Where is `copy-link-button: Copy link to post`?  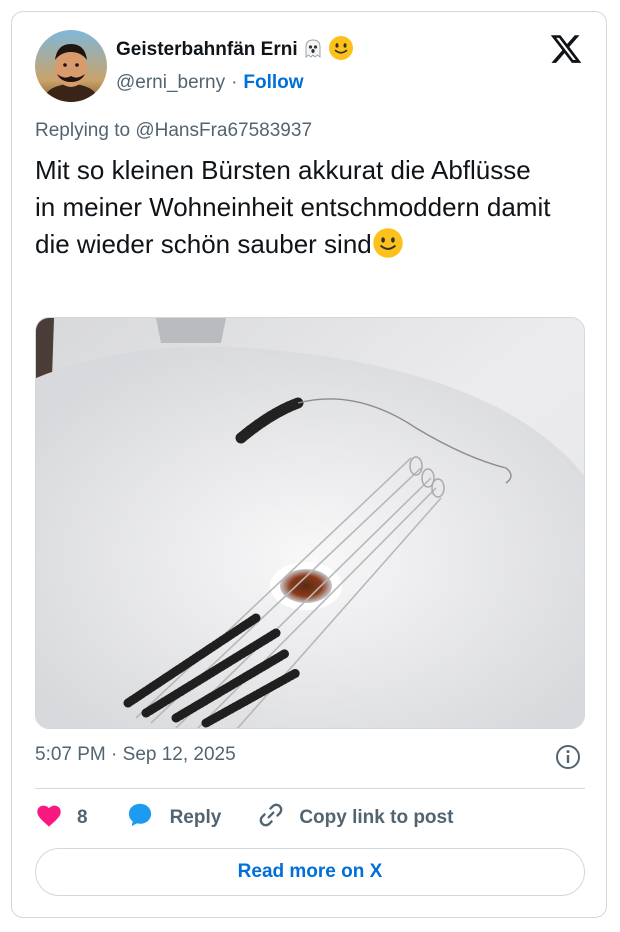
copy-link-button: Copy link to post is located at coordinates (355, 818).